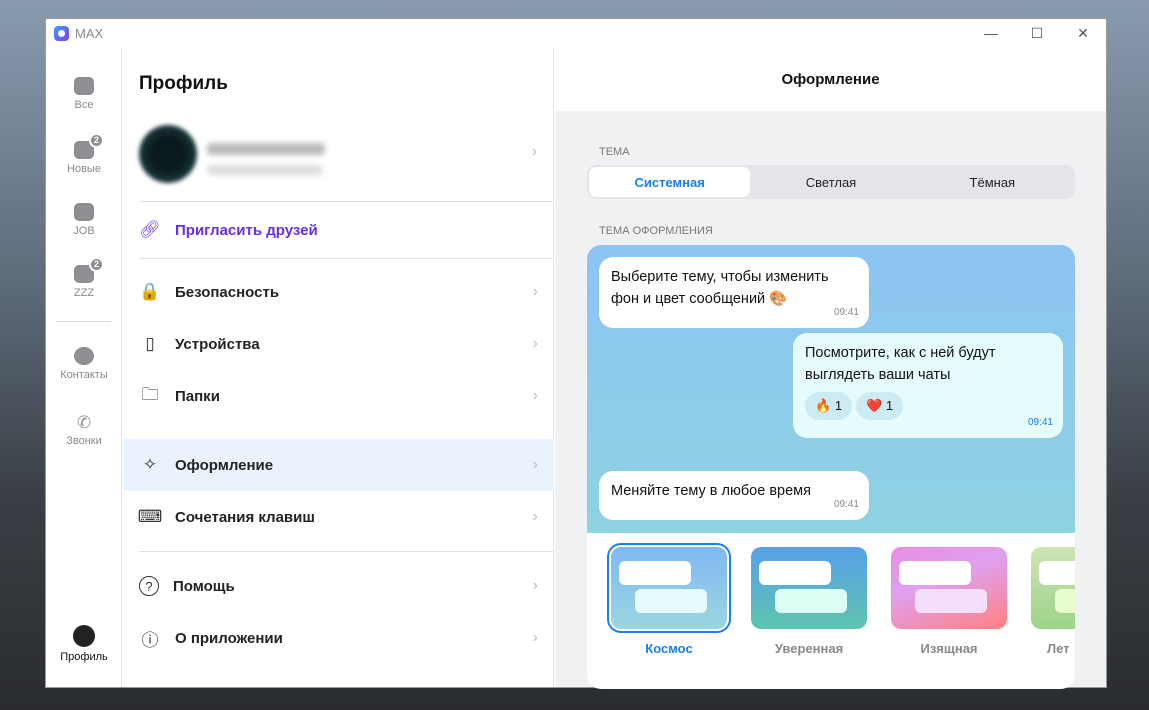  I want to click on menu-label: Помощь, so click(204, 586).